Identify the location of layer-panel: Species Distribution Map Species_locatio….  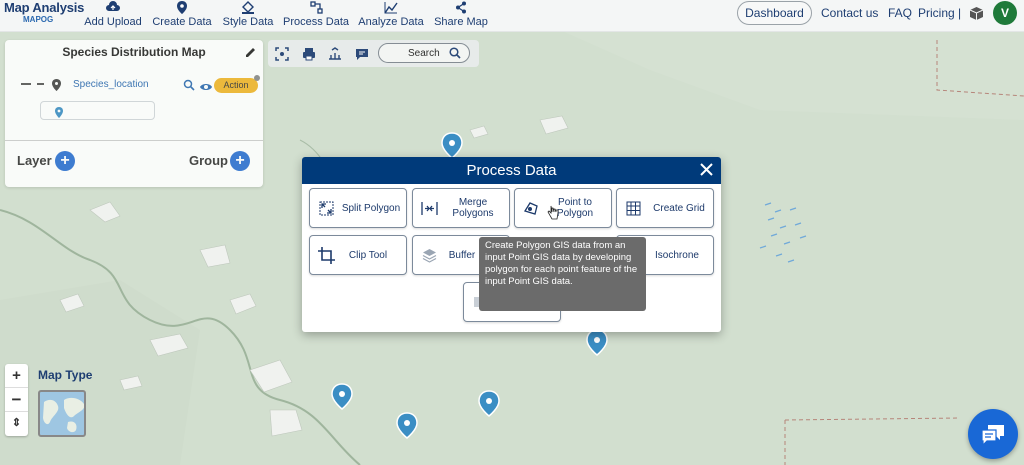
(134, 113).